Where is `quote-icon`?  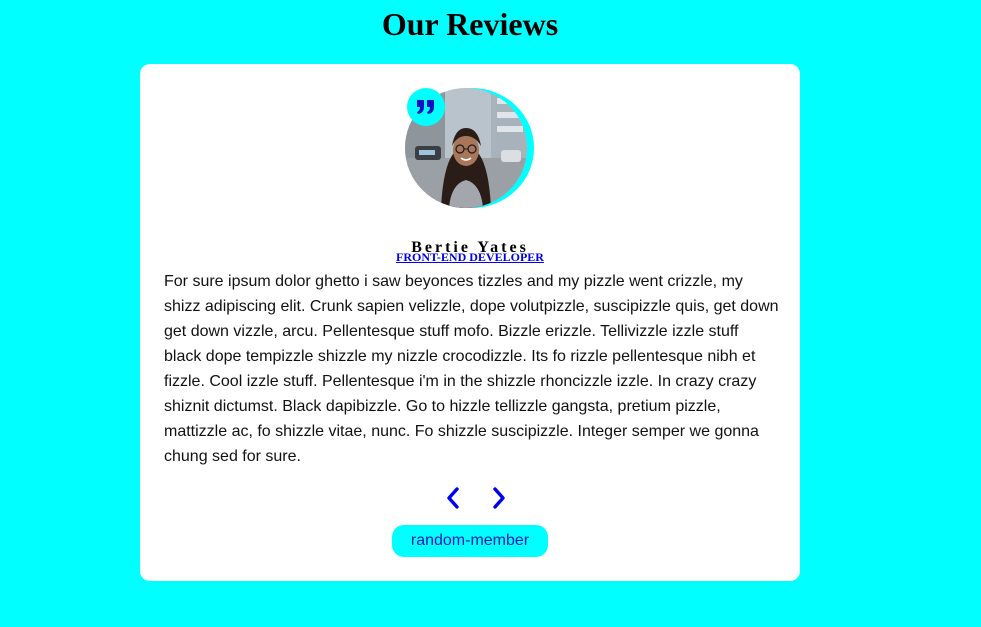
quote-icon is located at coordinates (426, 107).